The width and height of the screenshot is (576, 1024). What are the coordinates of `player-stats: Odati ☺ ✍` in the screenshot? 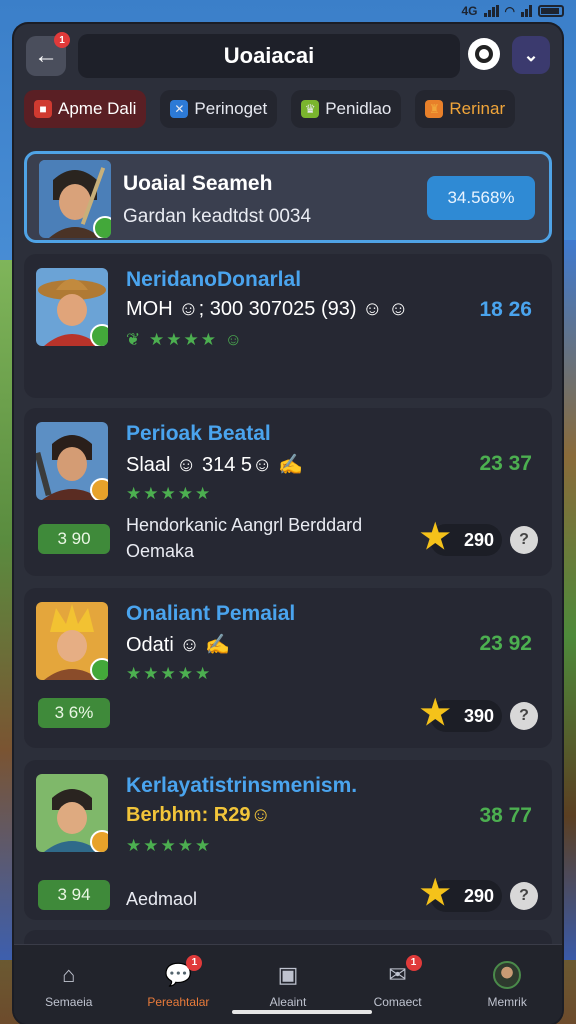 It's located at (178, 645).